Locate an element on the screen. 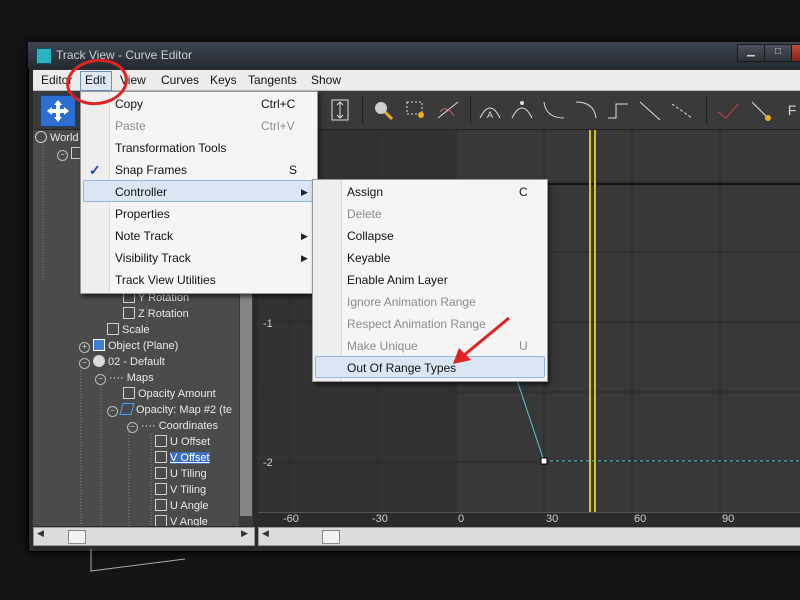 Image resolution: width=800 pixels, height=600 pixels. region-tool-button is located at coordinates (416, 110).